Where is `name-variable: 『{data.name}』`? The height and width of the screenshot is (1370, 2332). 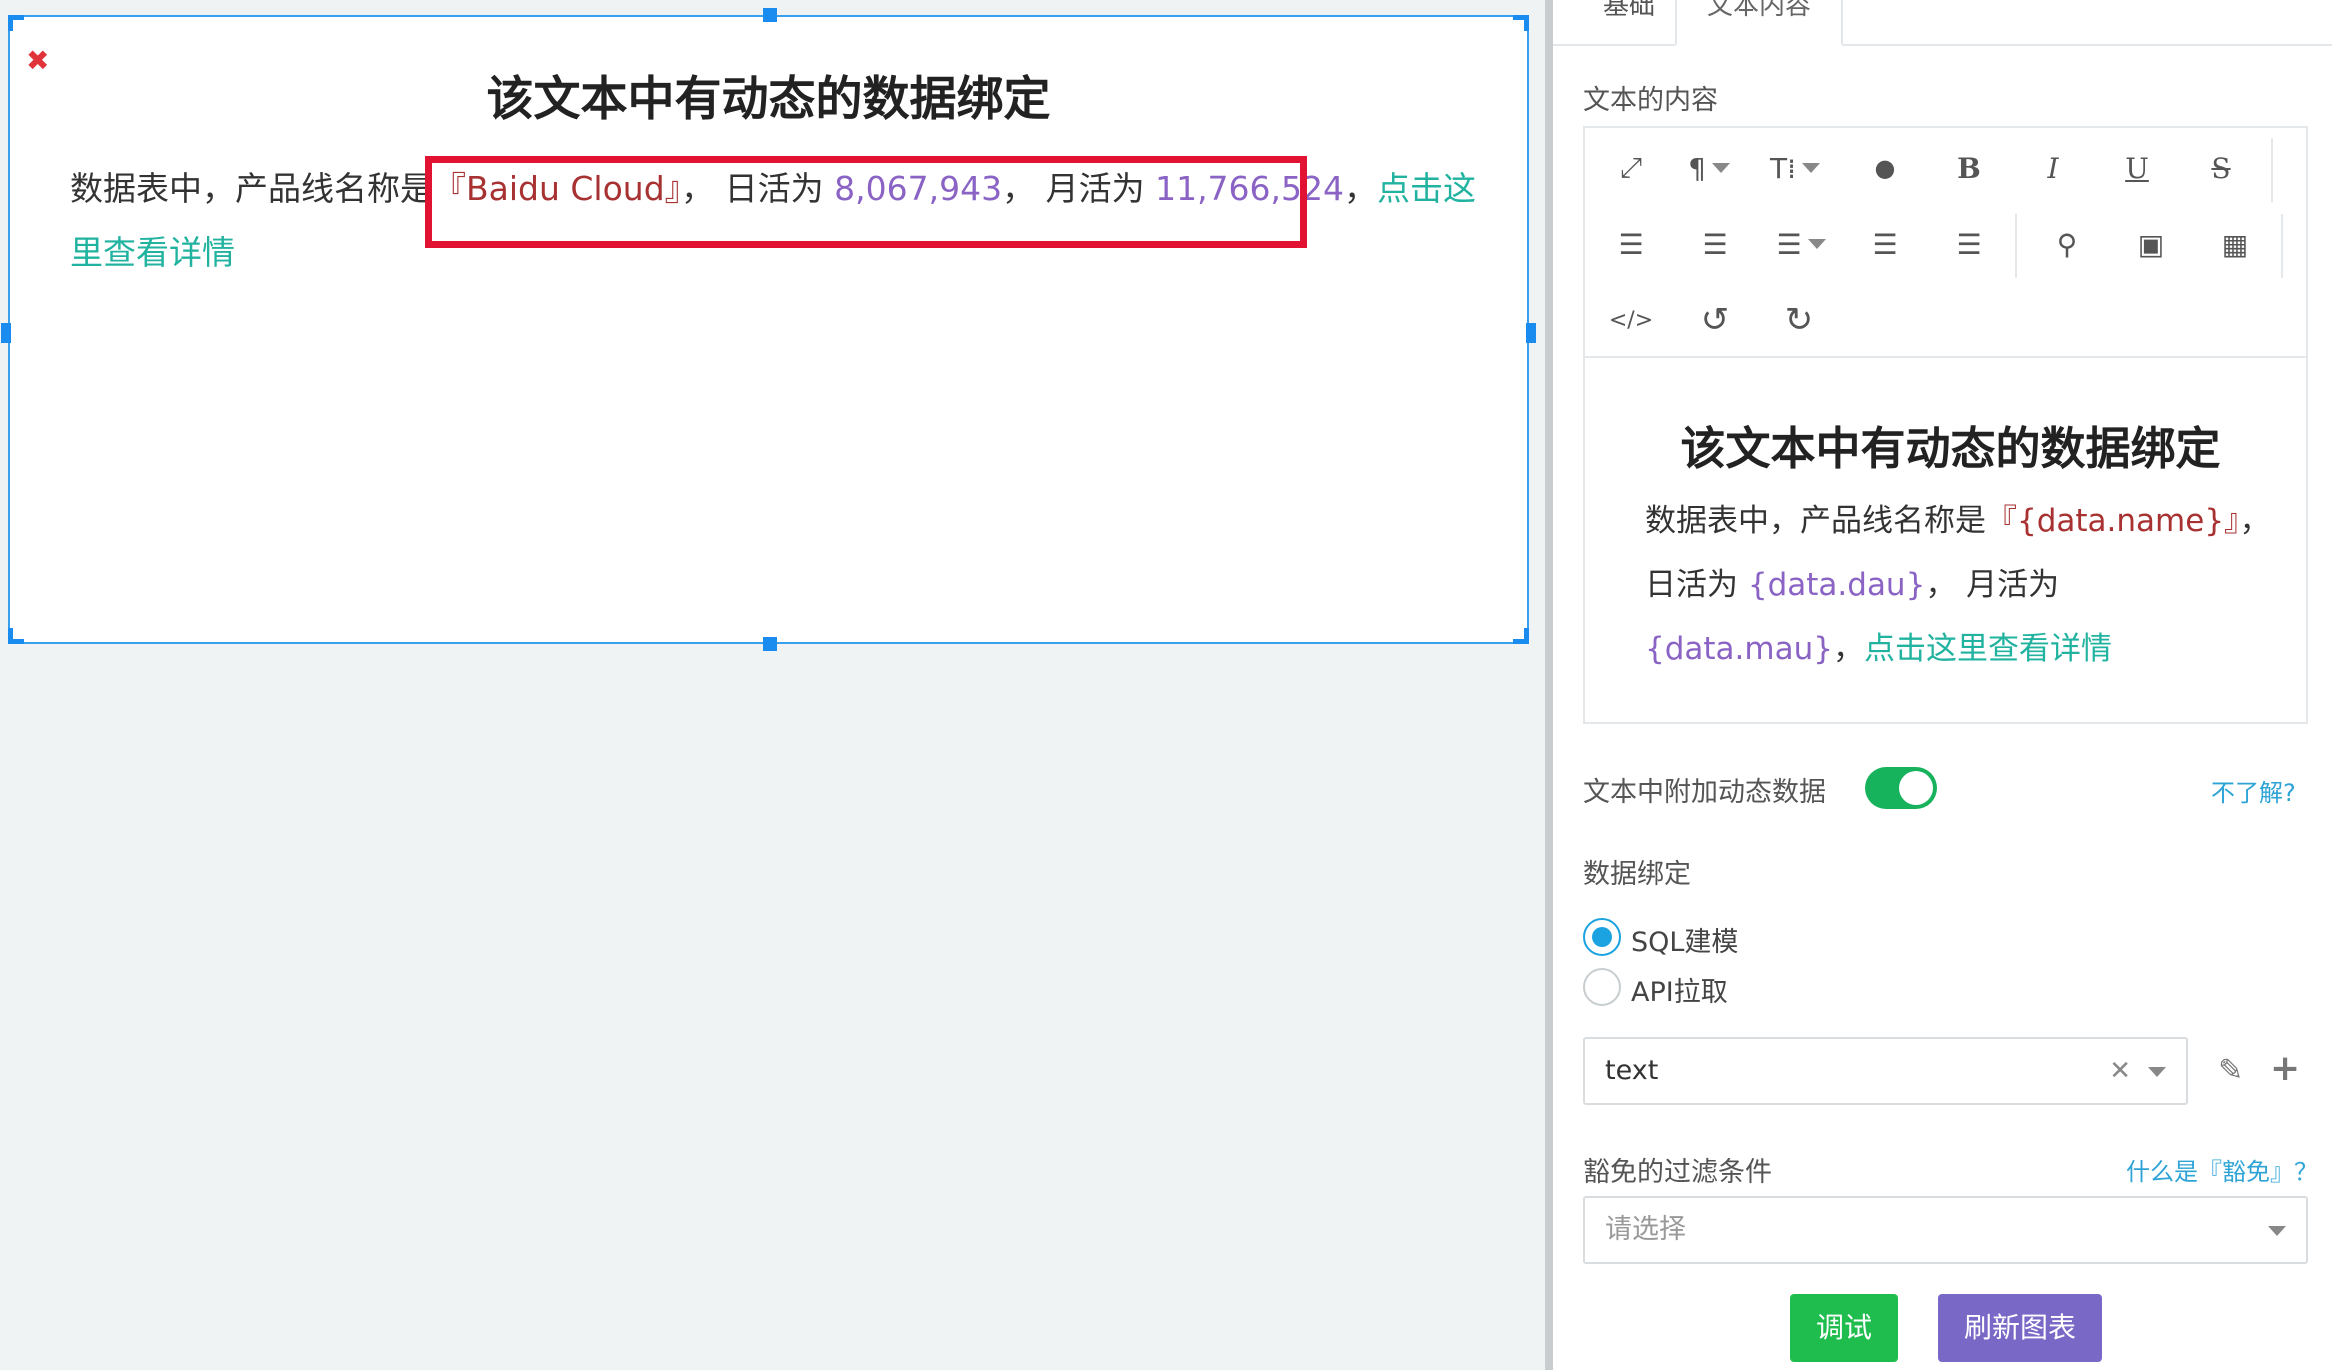 name-variable: 『{data.name}』 is located at coordinates (2113, 521).